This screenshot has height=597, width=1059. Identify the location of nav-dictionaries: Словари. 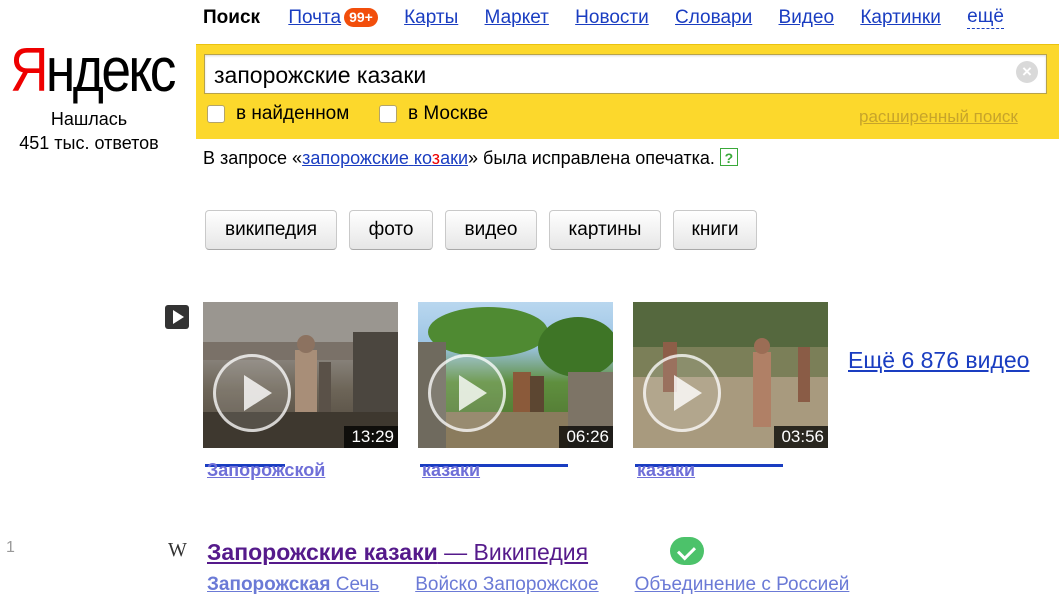
(713, 18).